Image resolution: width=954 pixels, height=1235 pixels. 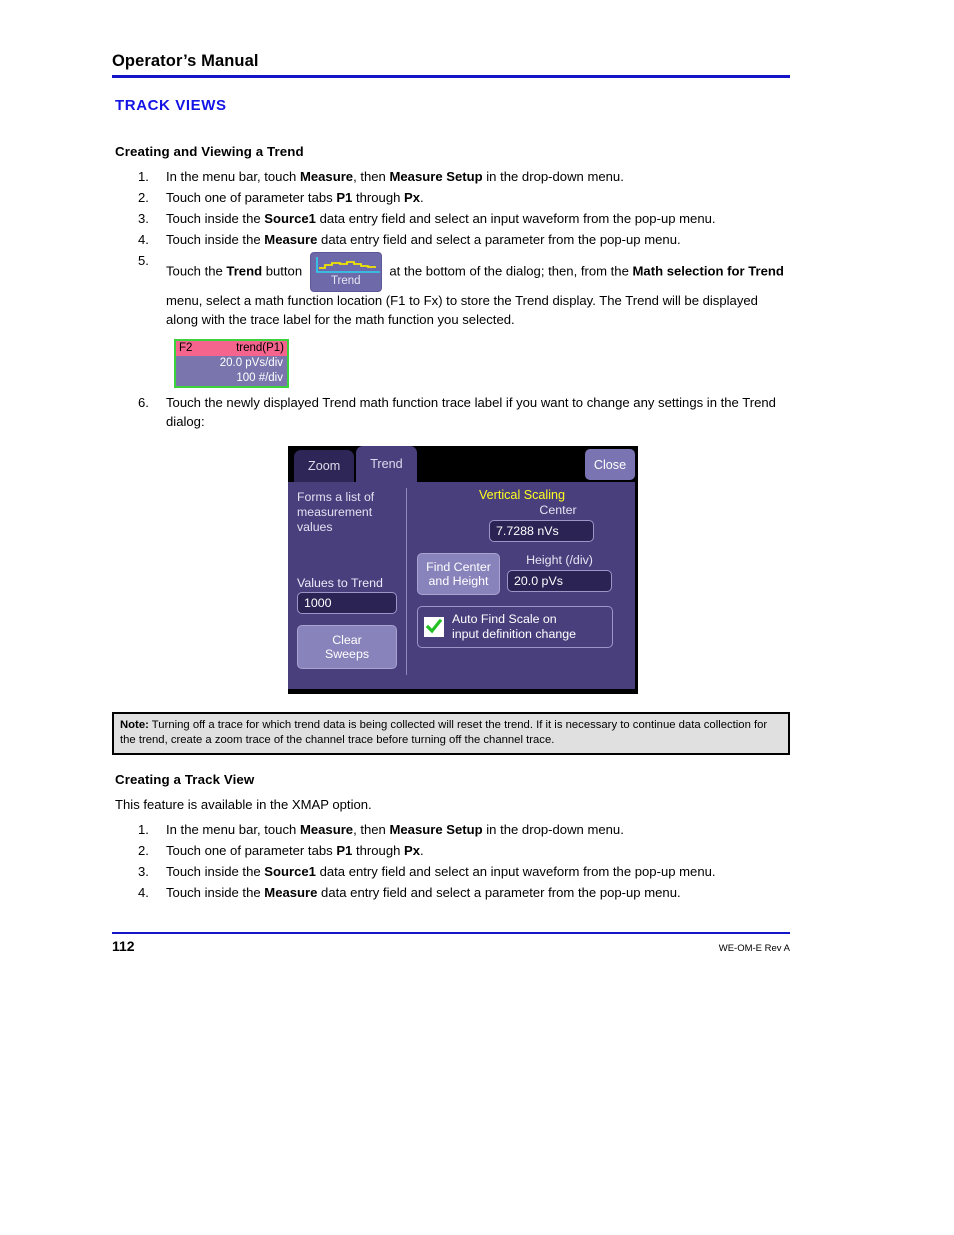 I want to click on page-footer: 112 WE-OM-E Rev A, so click(x=451, y=946).